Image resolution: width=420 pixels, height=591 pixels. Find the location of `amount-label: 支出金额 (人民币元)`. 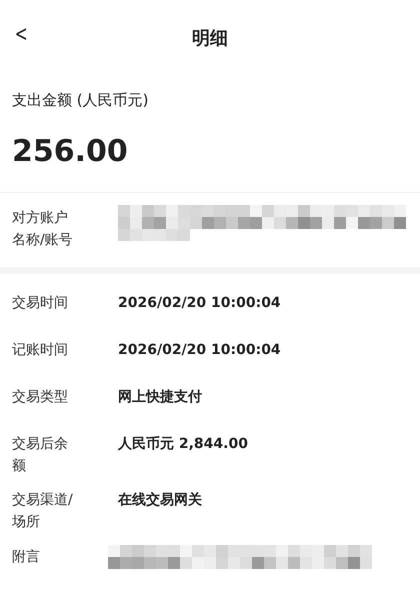

amount-label: 支出金额 (人民币元) is located at coordinates (81, 100).